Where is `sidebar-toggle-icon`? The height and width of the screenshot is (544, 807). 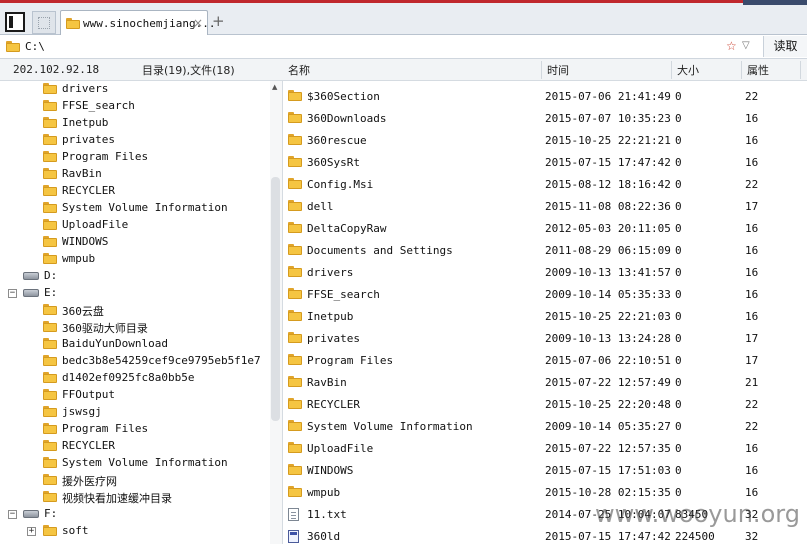
sidebar-toggle-icon is located at coordinates (15, 22).